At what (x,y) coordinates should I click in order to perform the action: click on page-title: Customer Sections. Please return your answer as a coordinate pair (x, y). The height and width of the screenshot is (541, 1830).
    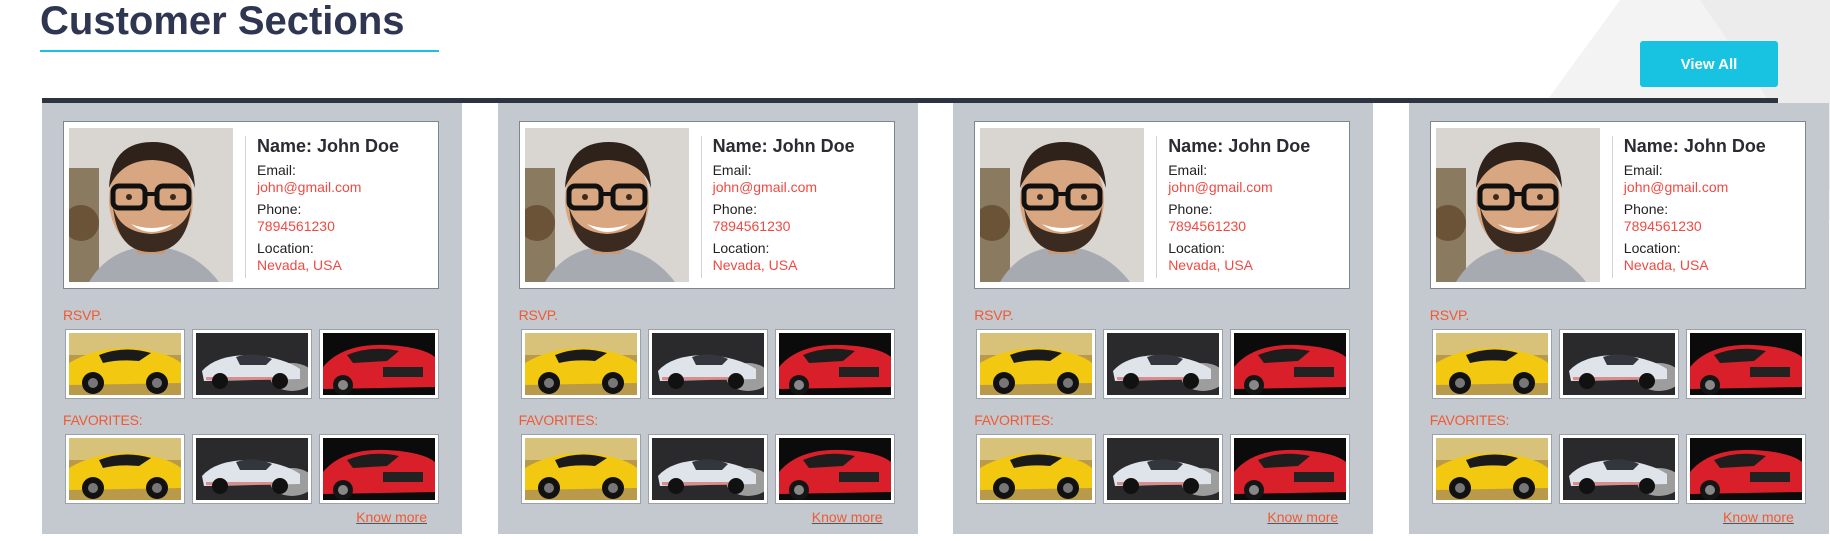
    Looking at the image, I should click on (222, 21).